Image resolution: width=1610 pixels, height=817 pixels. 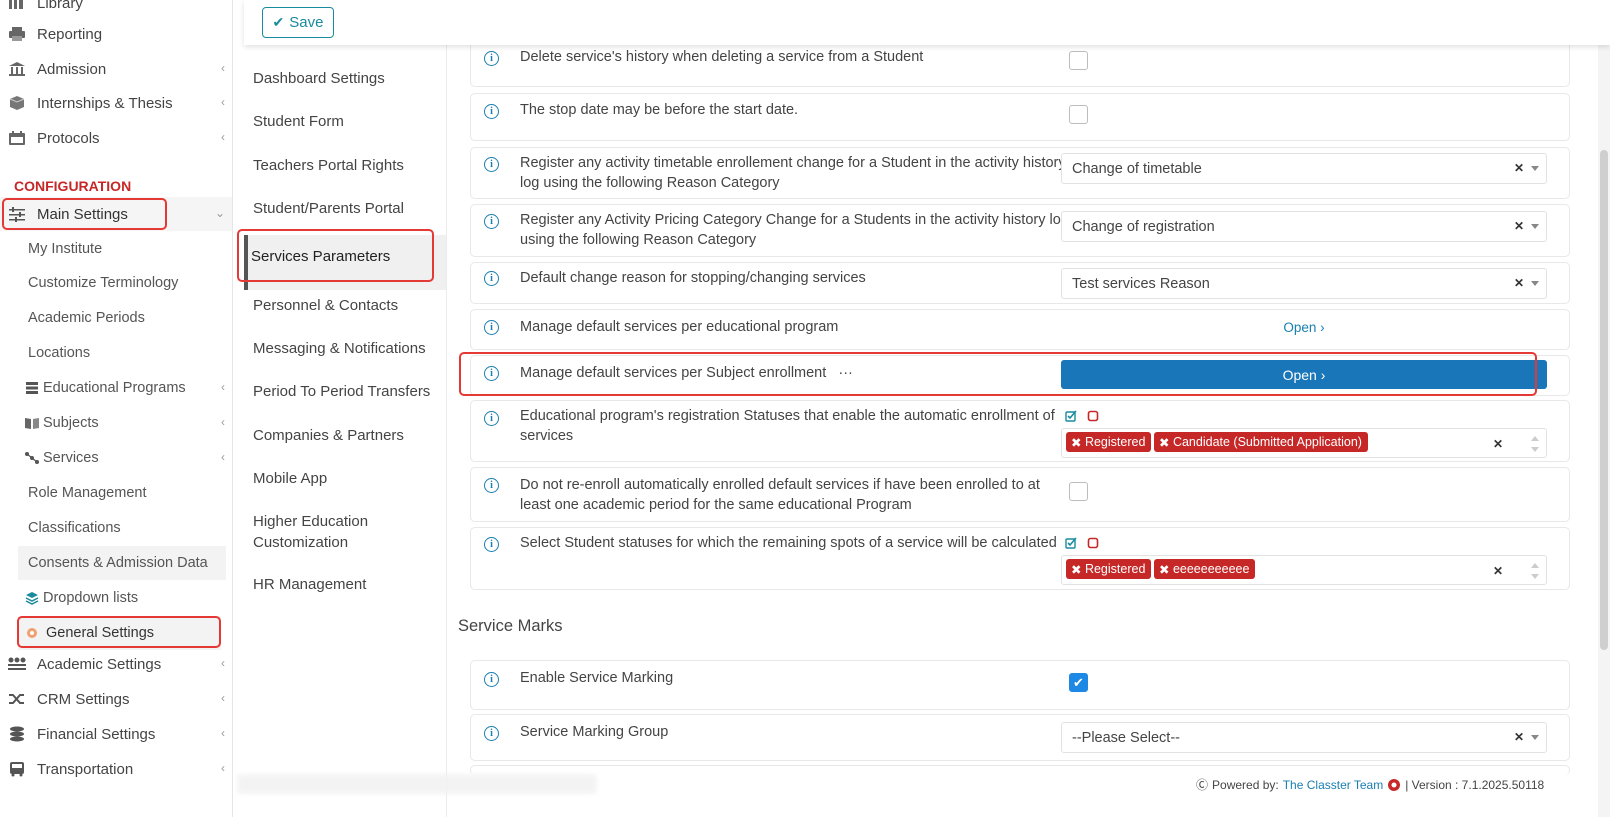 What do you see at coordinates (1304, 570) in the screenshot?
I see `student-statuses-multiselect: ✖ Registered ✖ eeeeeeeeeee ✕` at bounding box center [1304, 570].